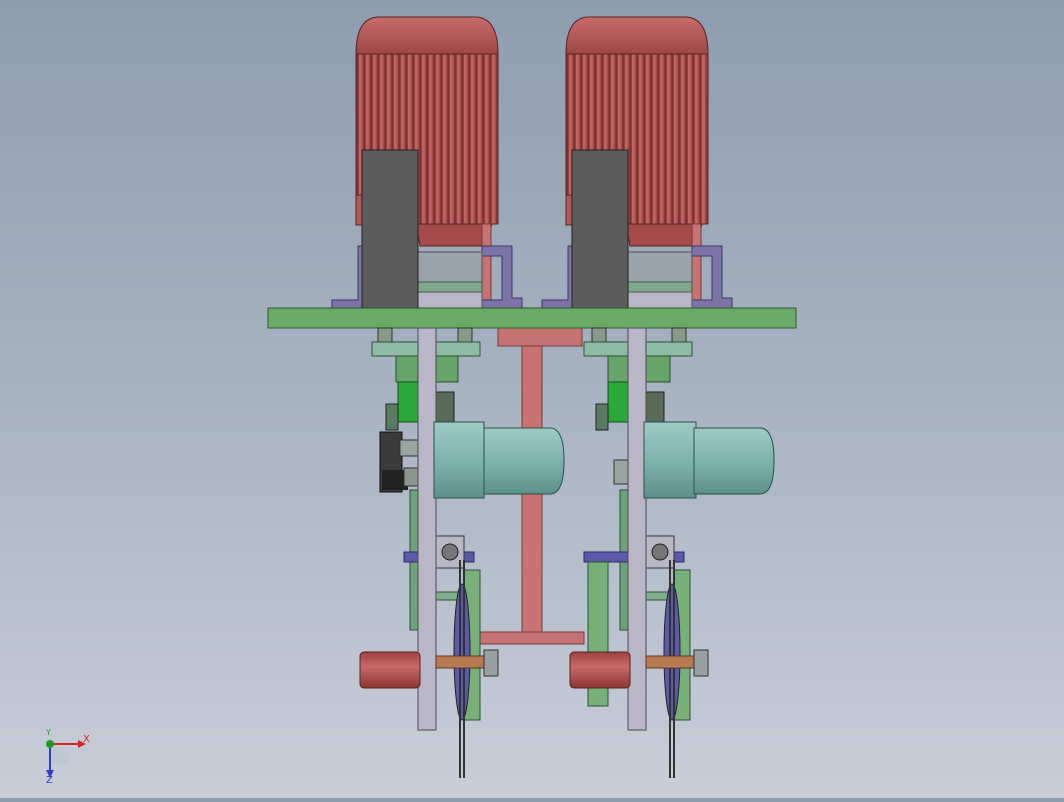  What do you see at coordinates (50, 744) in the screenshot?
I see `y-axis-dot` at bounding box center [50, 744].